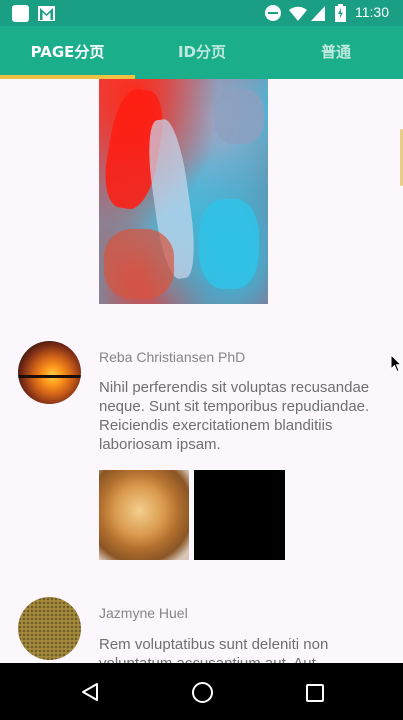  I want to click on tab-id-pagination: ID分页, so click(202, 52).